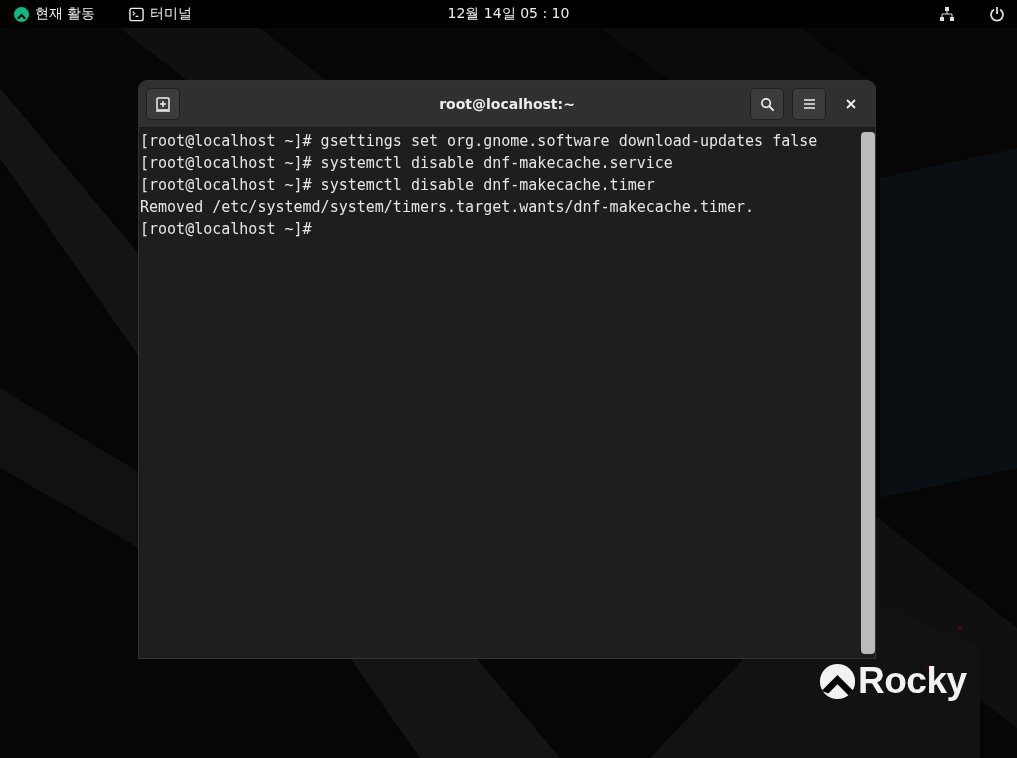 Image resolution: width=1017 pixels, height=758 pixels. Describe the element at coordinates (507, 104) in the screenshot. I see `window-title: root@localhost:~` at that location.